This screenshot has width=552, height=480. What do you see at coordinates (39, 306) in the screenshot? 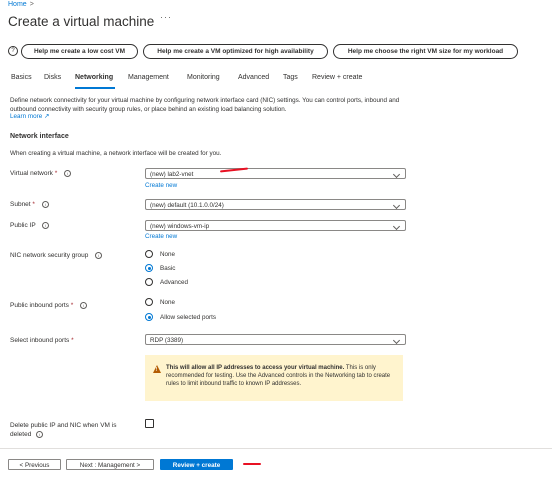
I see `inbound-ports-label-text: Public inbound ports` at bounding box center [39, 306].